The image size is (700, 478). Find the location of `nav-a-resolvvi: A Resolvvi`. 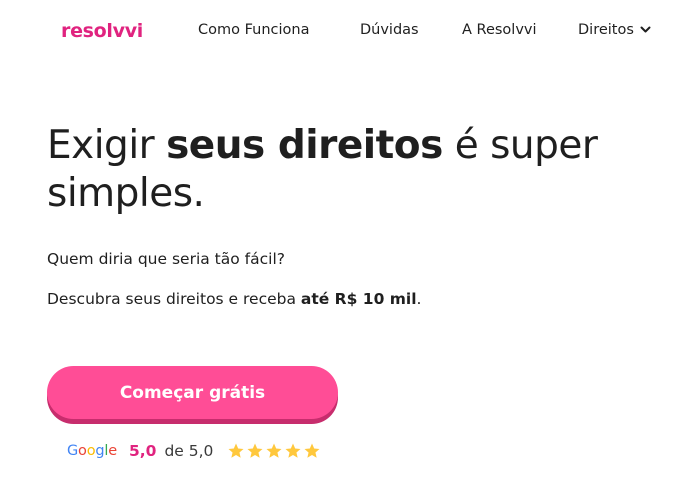

nav-a-resolvvi: A Resolvvi is located at coordinates (499, 30).